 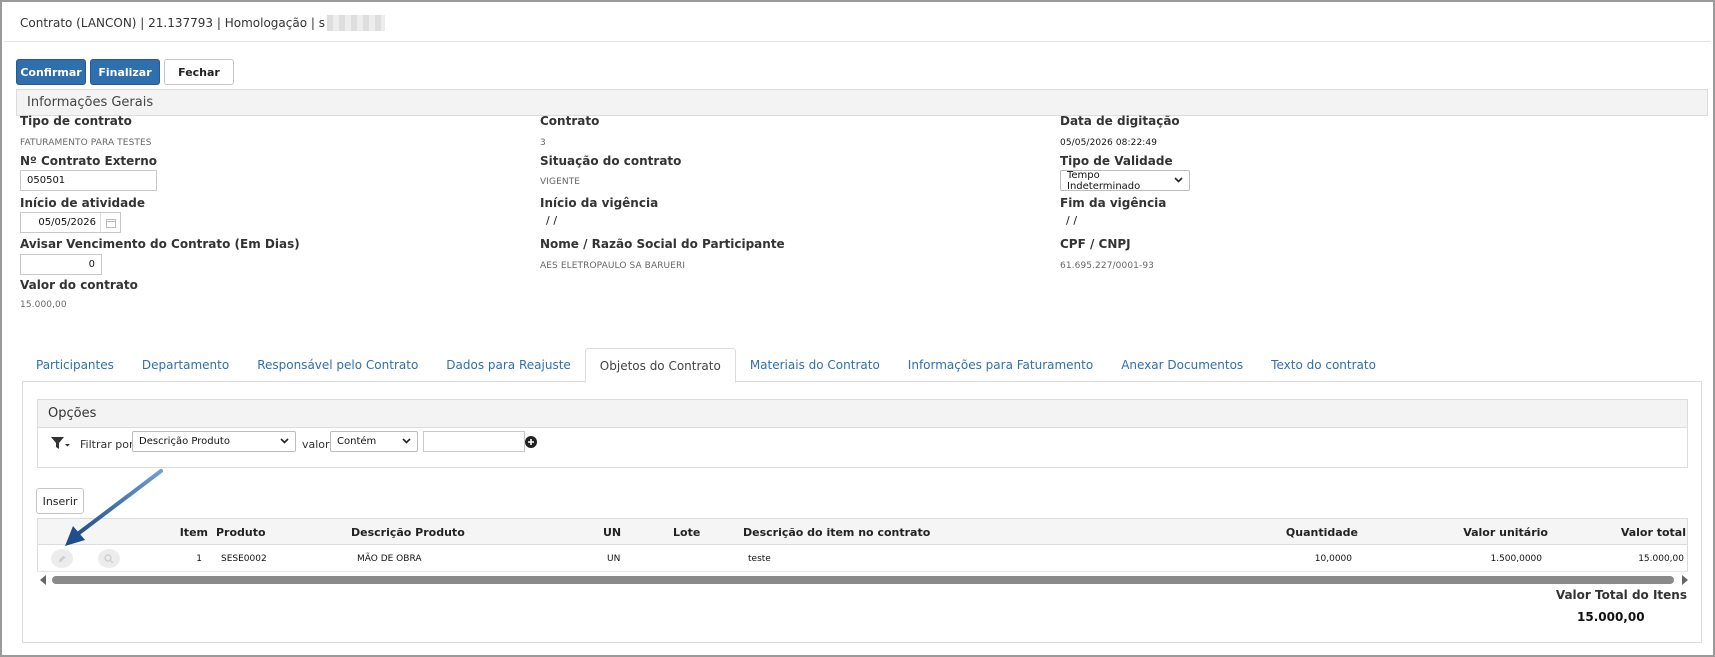 What do you see at coordinates (114, 507) in the screenshot?
I see `annotation-arrow-icon` at bounding box center [114, 507].